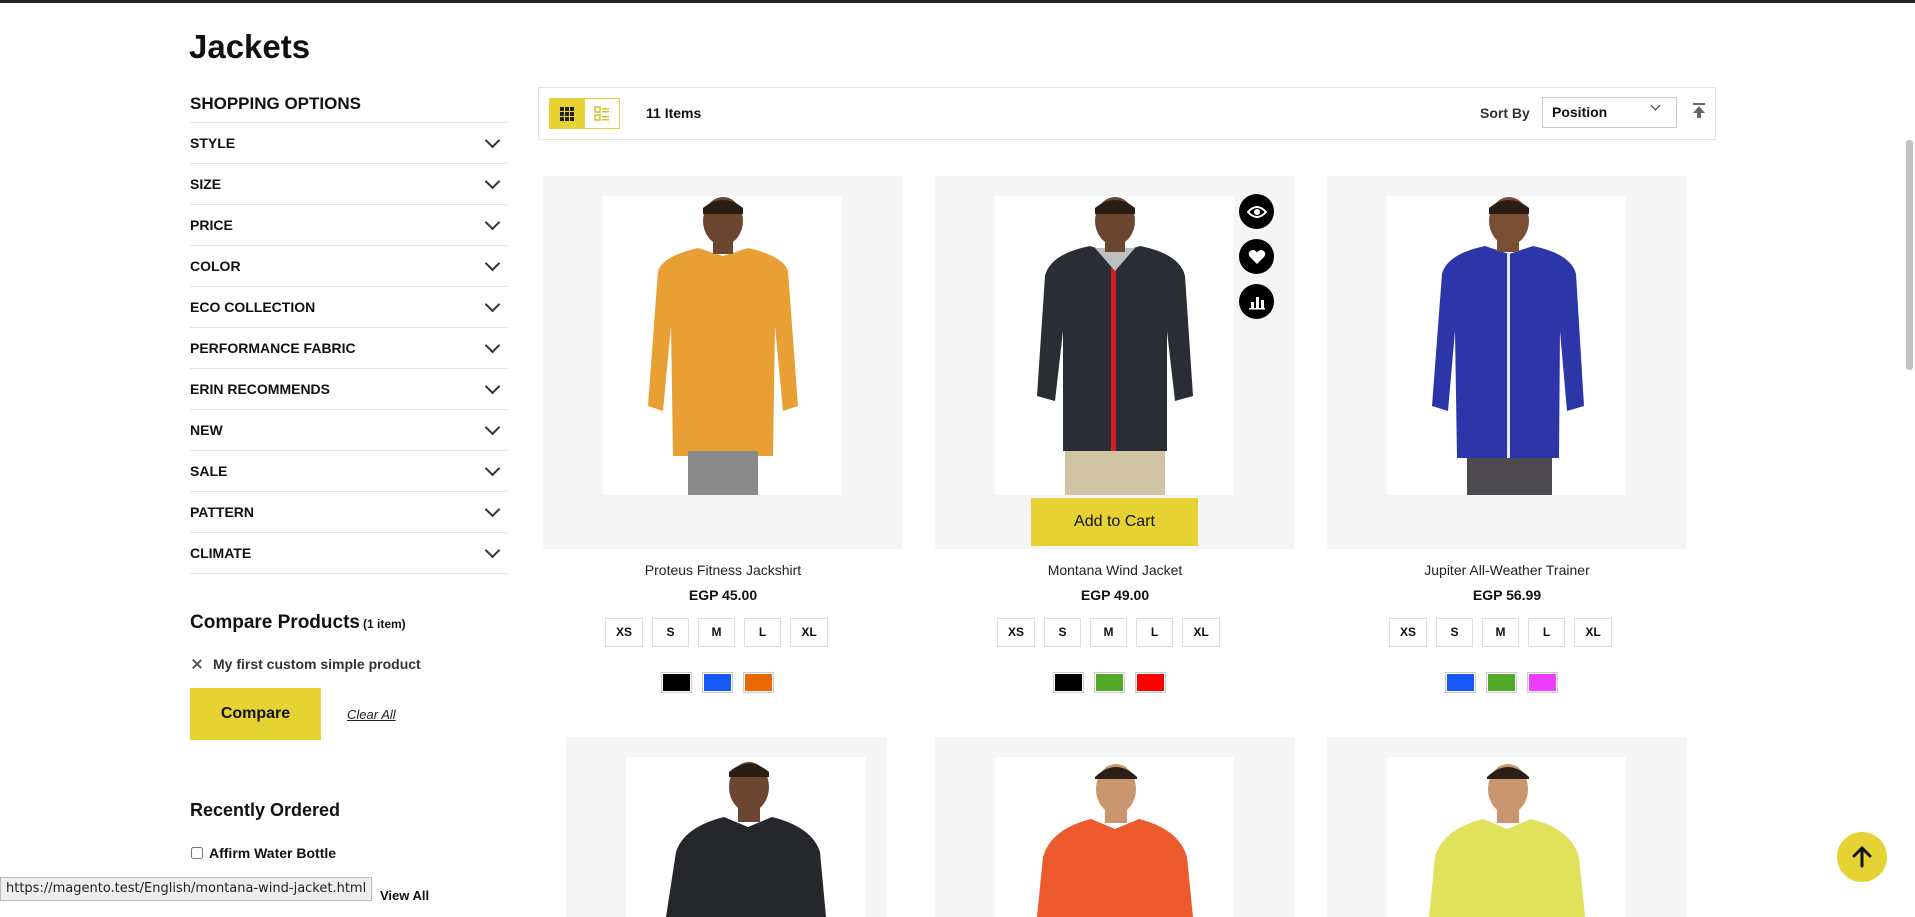 This screenshot has width=1915, height=917. What do you see at coordinates (206, 184) in the screenshot?
I see `filter-label: SIZE` at bounding box center [206, 184].